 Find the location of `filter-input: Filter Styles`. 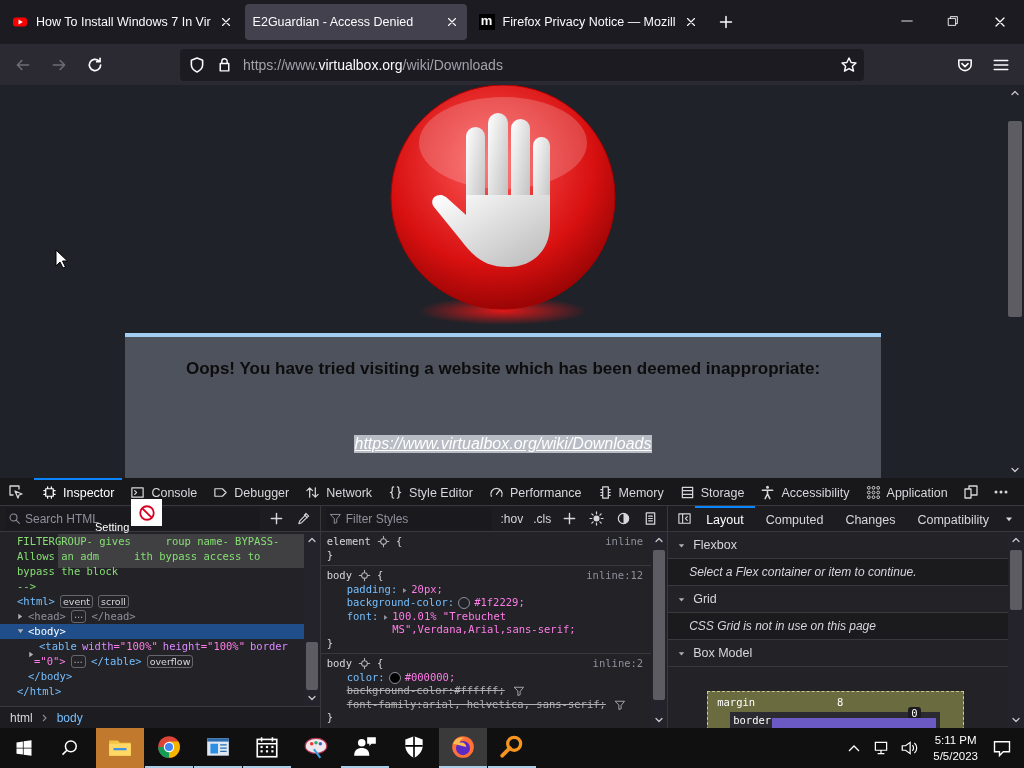

filter-input: Filter Styles is located at coordinates (419, 518).